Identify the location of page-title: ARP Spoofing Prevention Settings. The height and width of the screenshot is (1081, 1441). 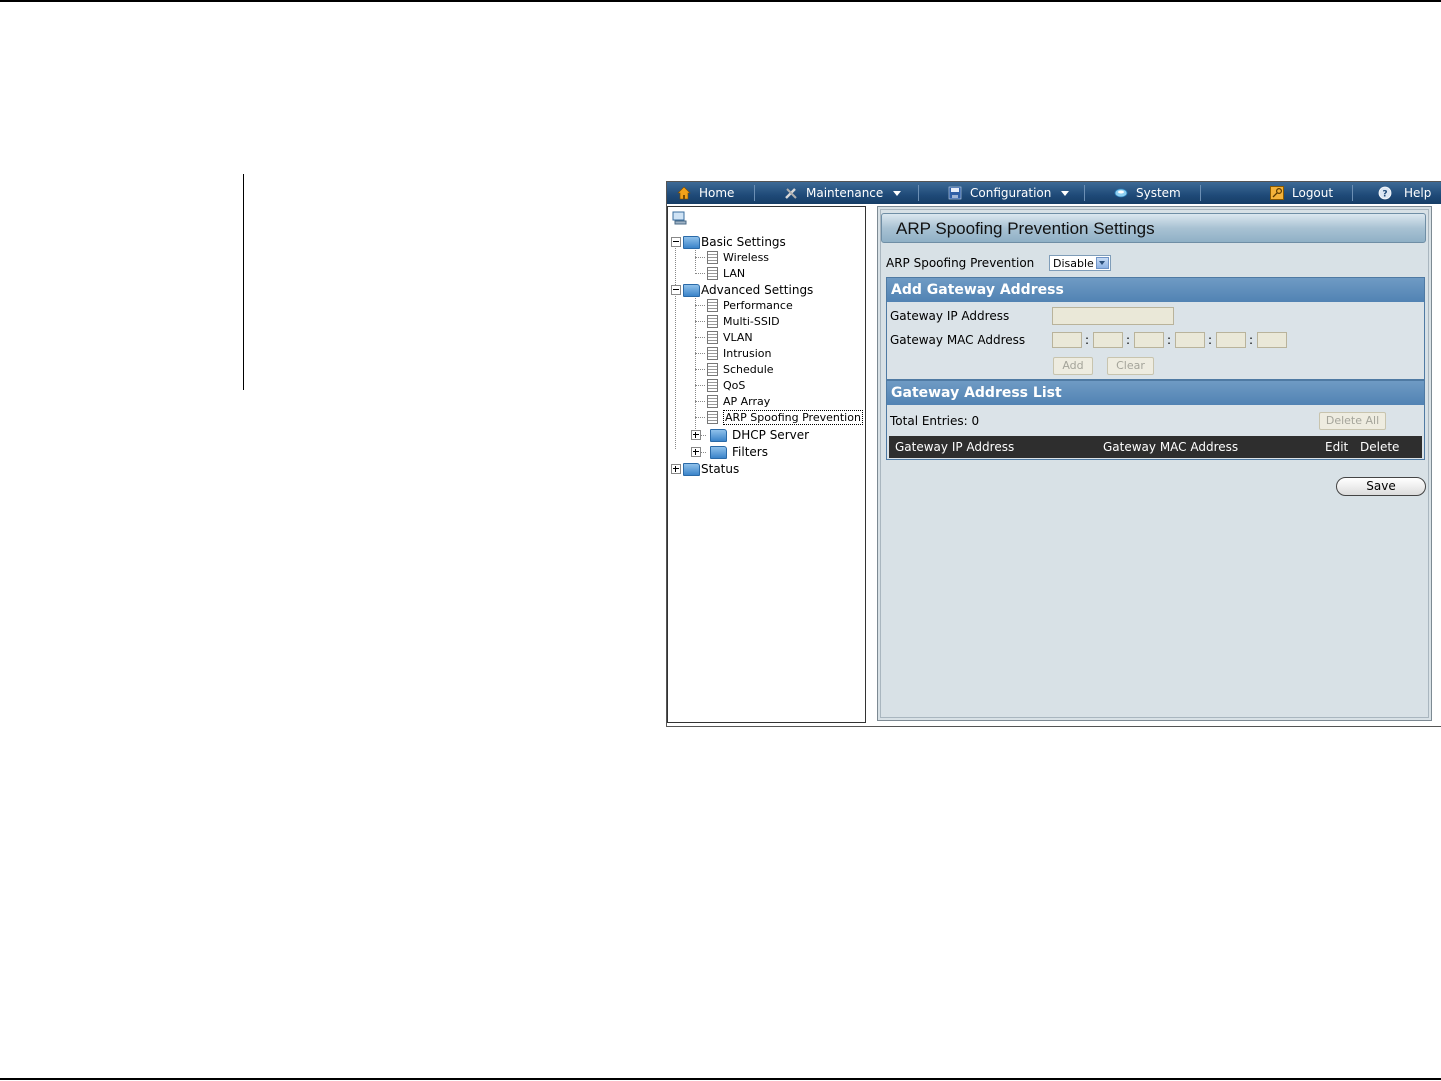
(1153, 228).